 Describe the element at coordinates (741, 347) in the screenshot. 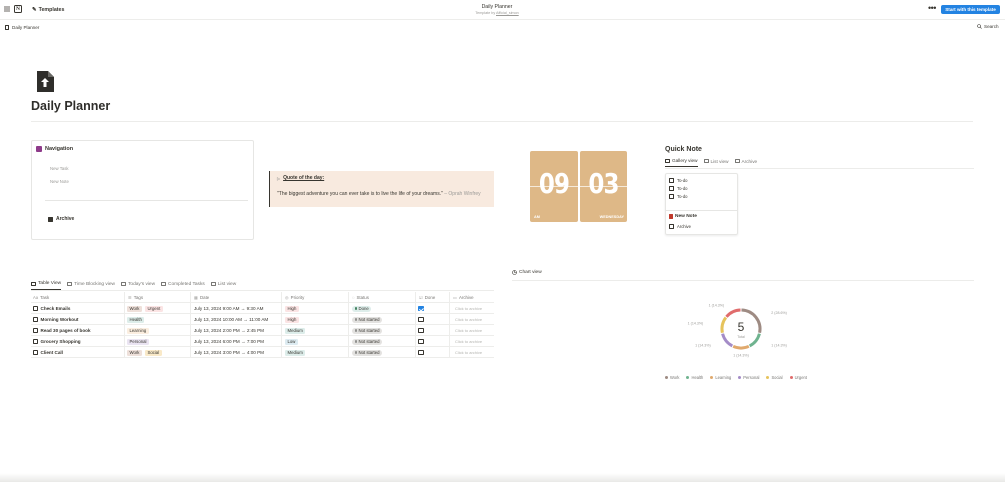

I see `donut-slice-learning` at that location.